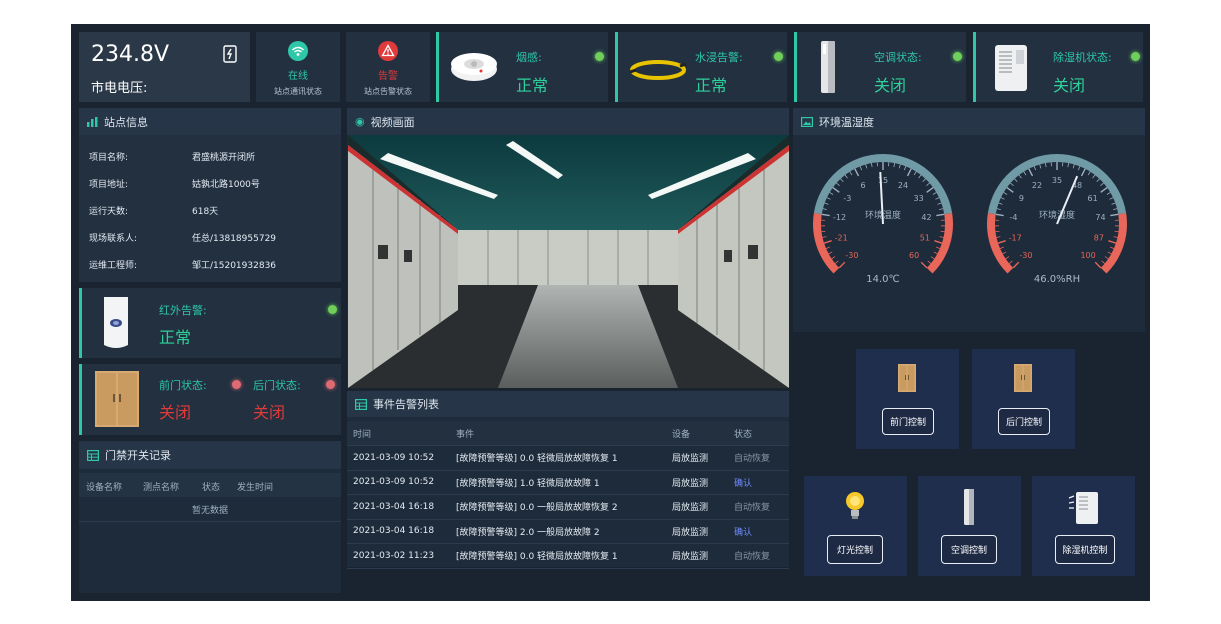 The image size is (1221, 624). What do you see at coordinates (1085, 549) in the screenshot?
I see `dehumidifier-control-button: 除湿机控制` at bounding box center [1085, 549].